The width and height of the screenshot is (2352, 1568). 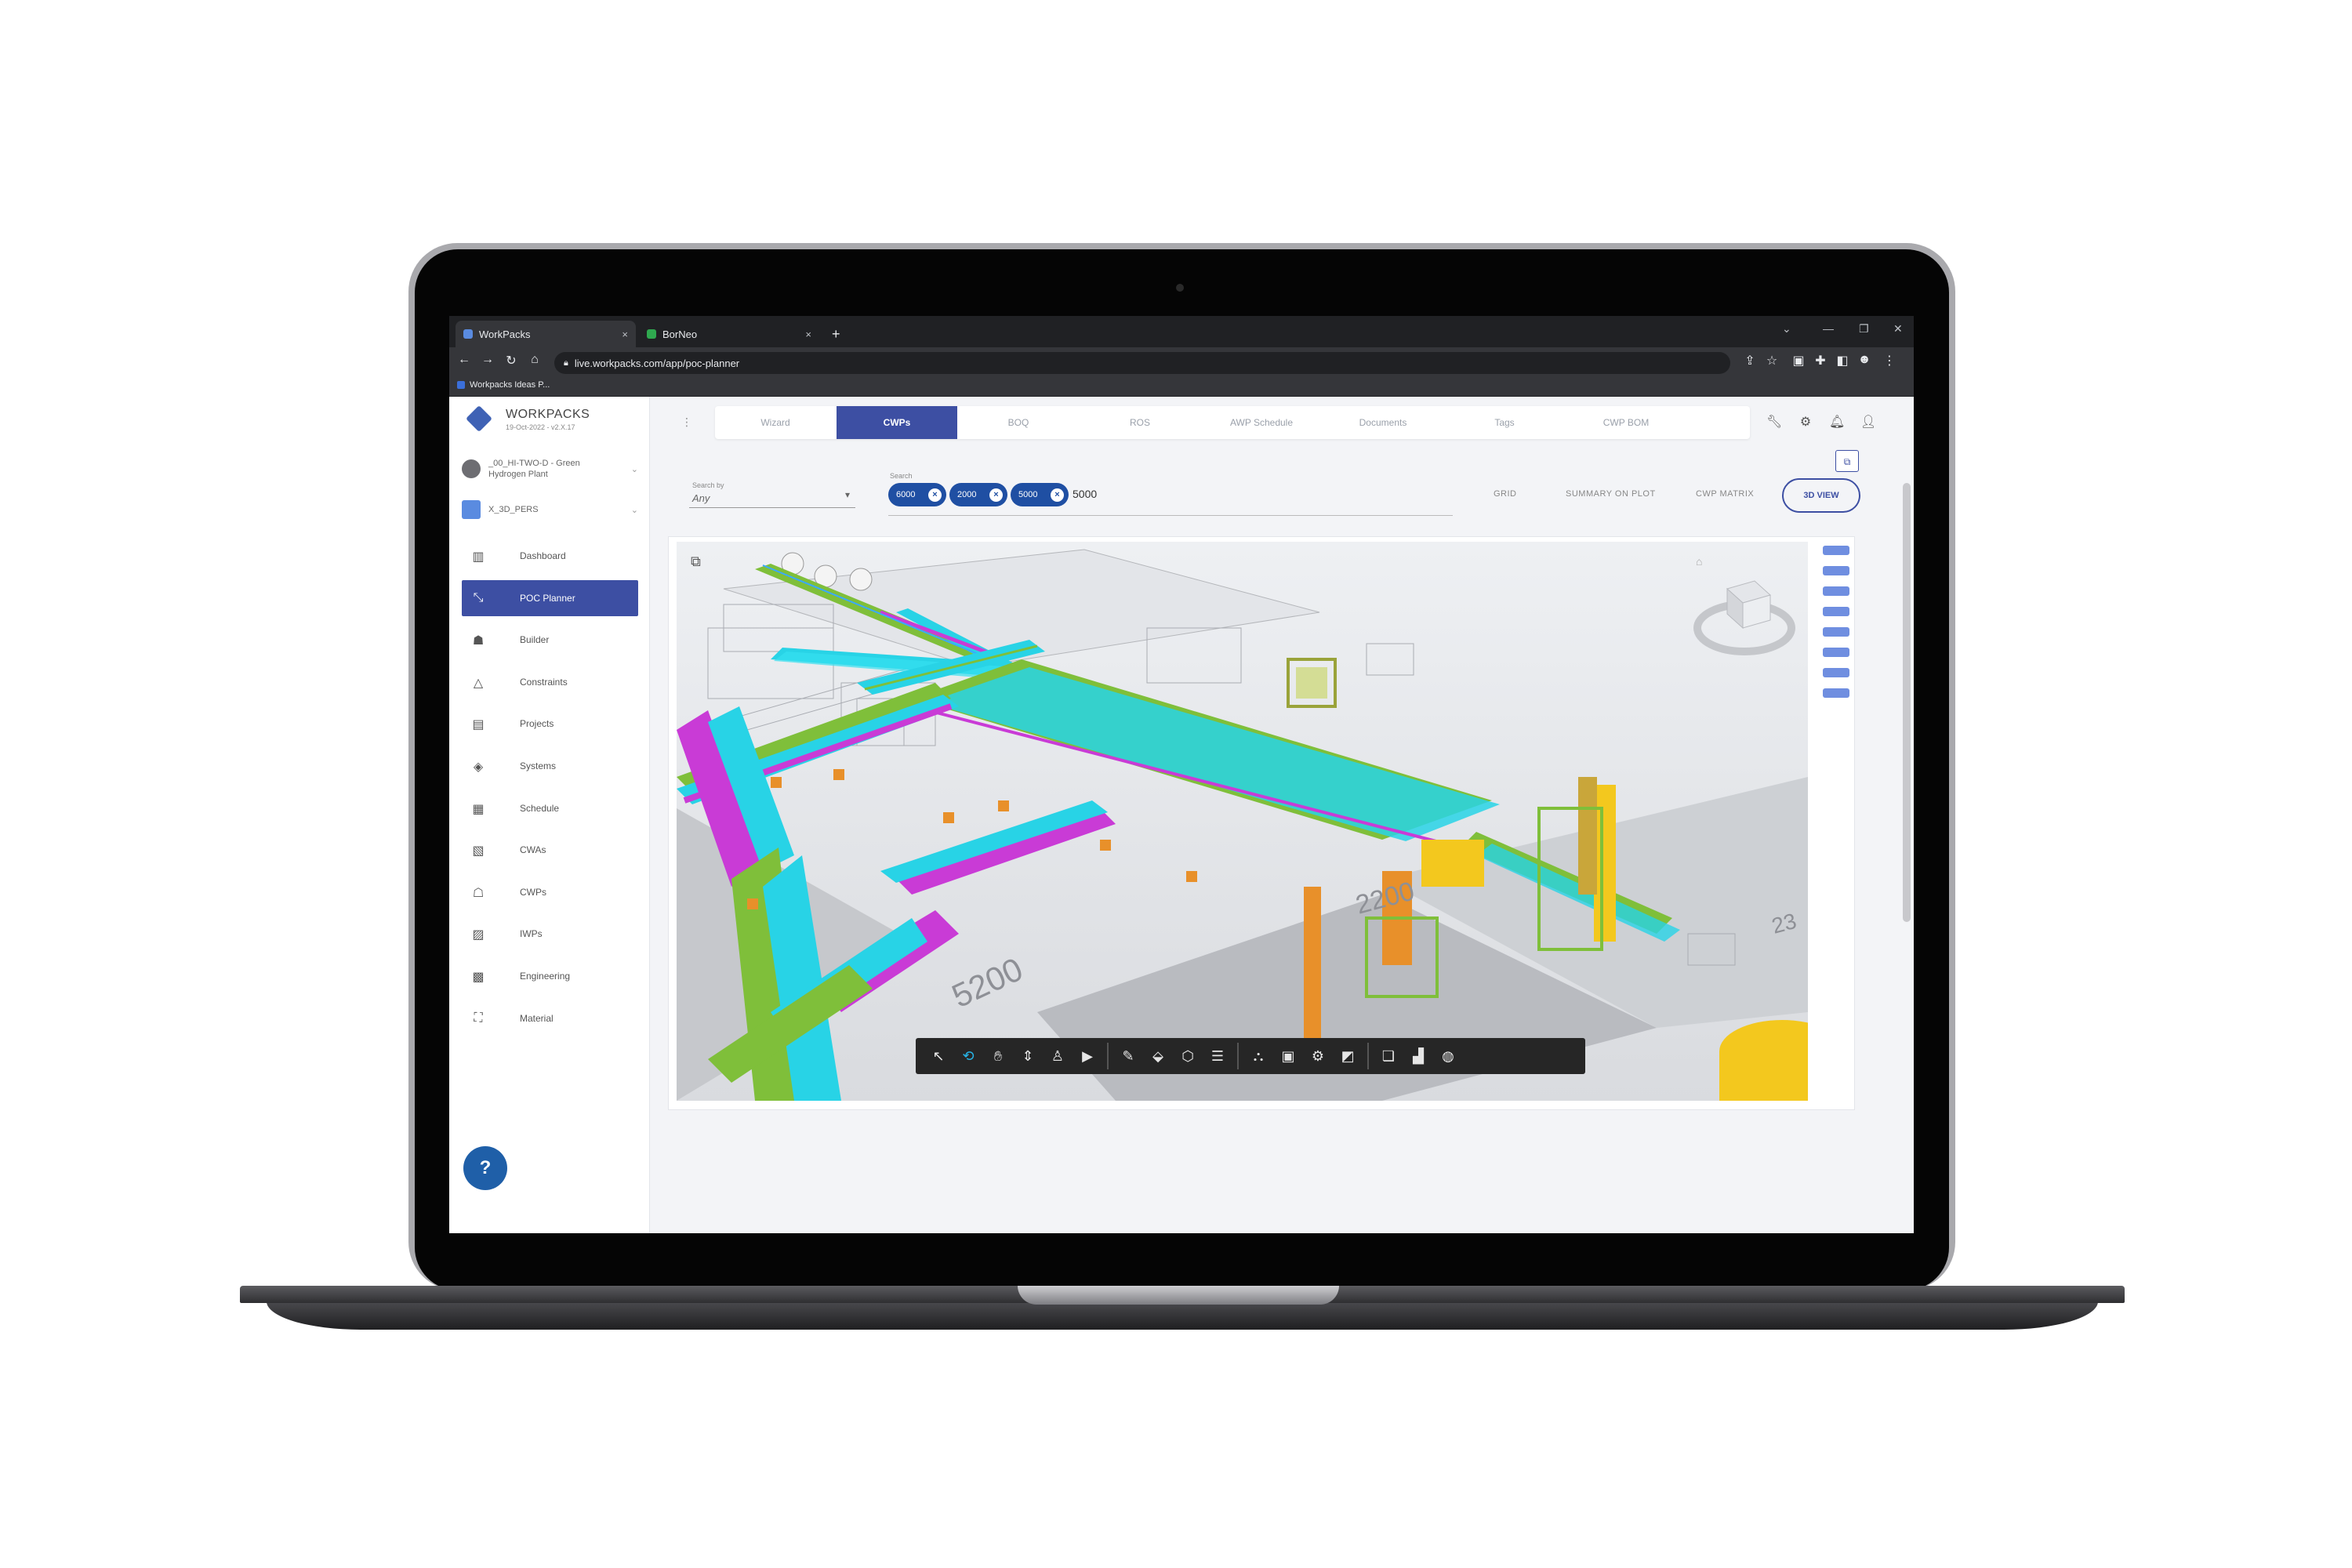 What do you see at coordinates (550, 850) in the screenshot?
I see `sidebar-item-cwas: ▧ CWAs` at bounding box center [550, 850].